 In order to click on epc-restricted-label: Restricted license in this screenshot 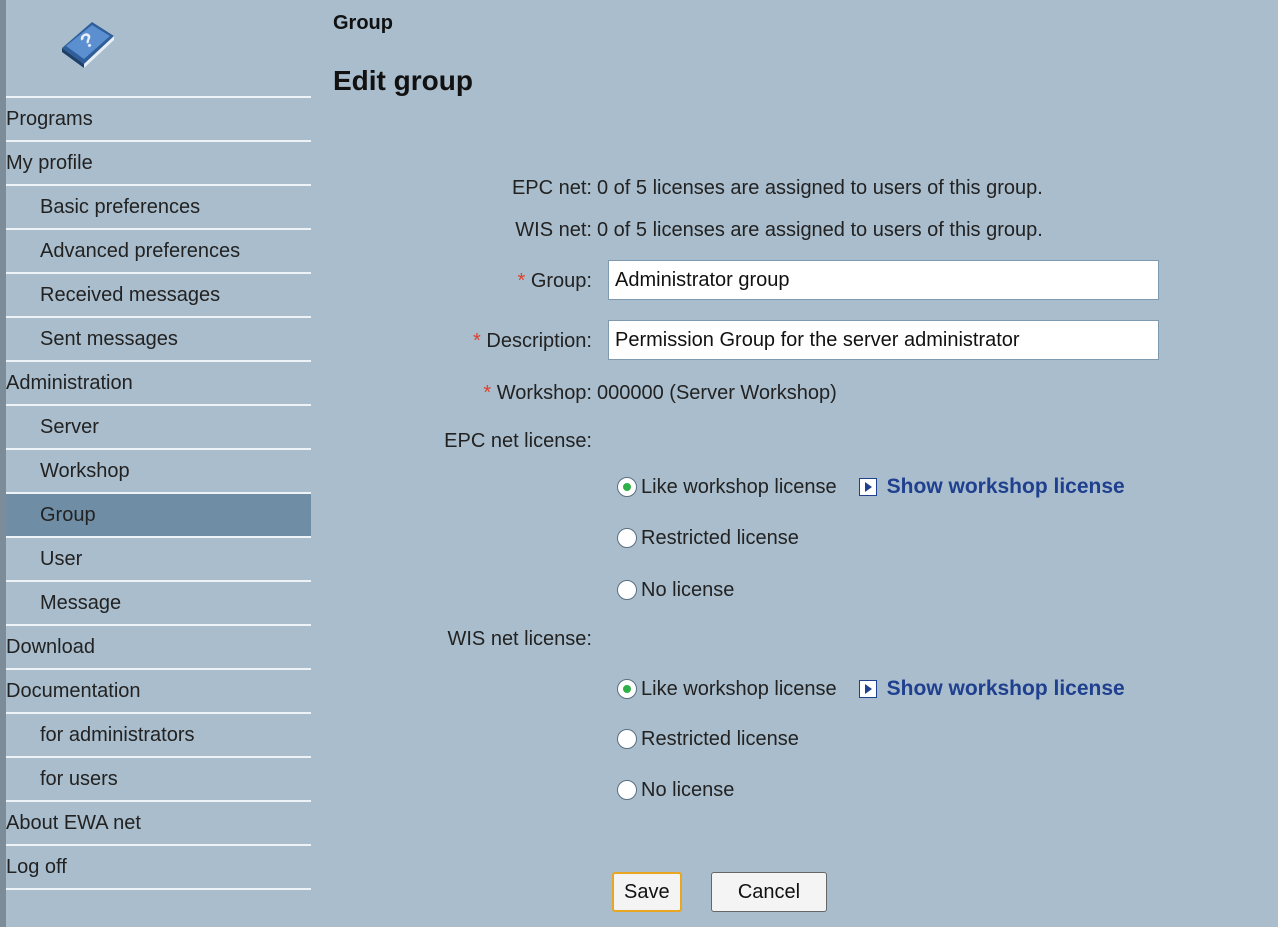, I will do `click(720, 537)`.